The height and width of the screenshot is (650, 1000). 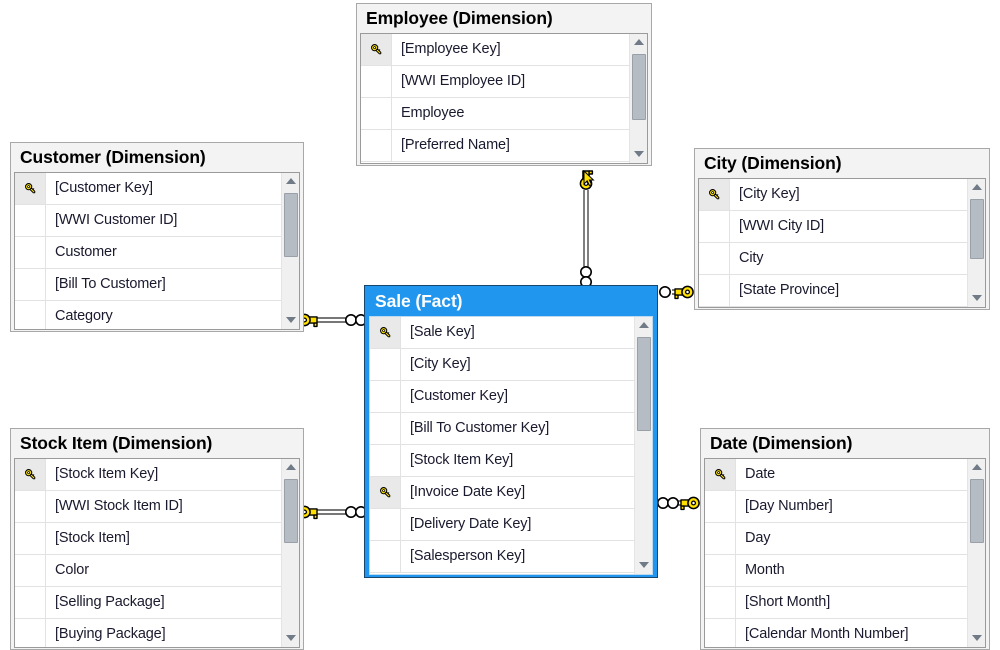 I want to click on field-row: Category, so click(x=148, y=314).